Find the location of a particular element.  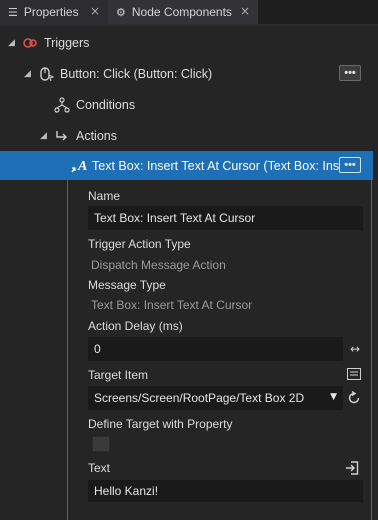

tab-bar: ☰ Properties × ⚙ Node Components × is located at coordinates (189, 12).